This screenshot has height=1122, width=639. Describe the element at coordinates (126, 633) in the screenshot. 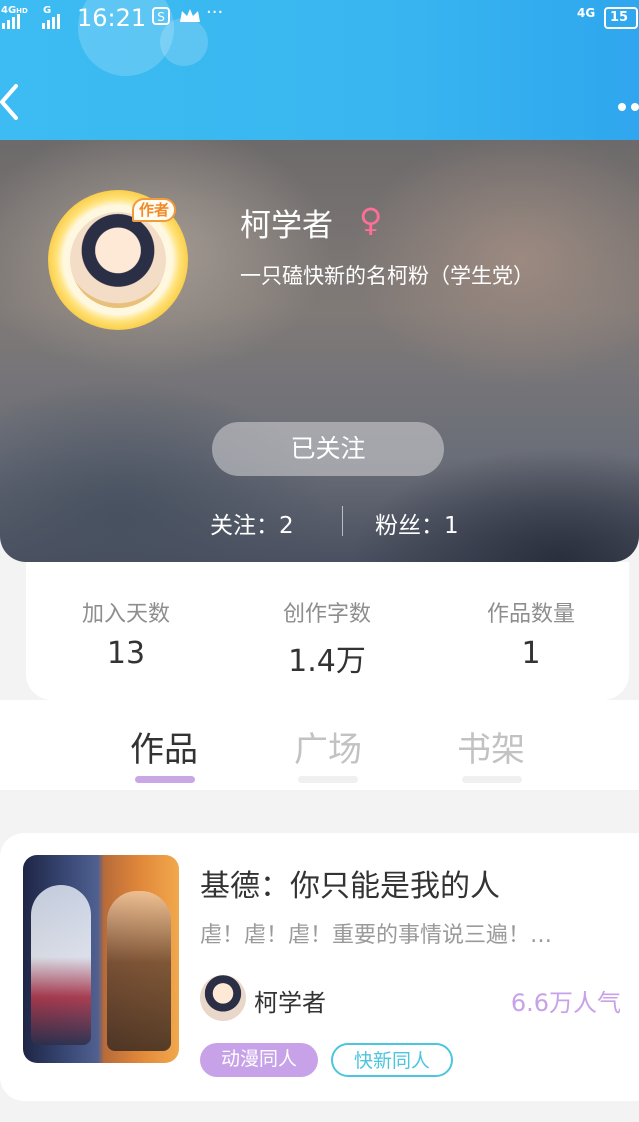

I see `stat-join-days: 加入天数 13` at that location.